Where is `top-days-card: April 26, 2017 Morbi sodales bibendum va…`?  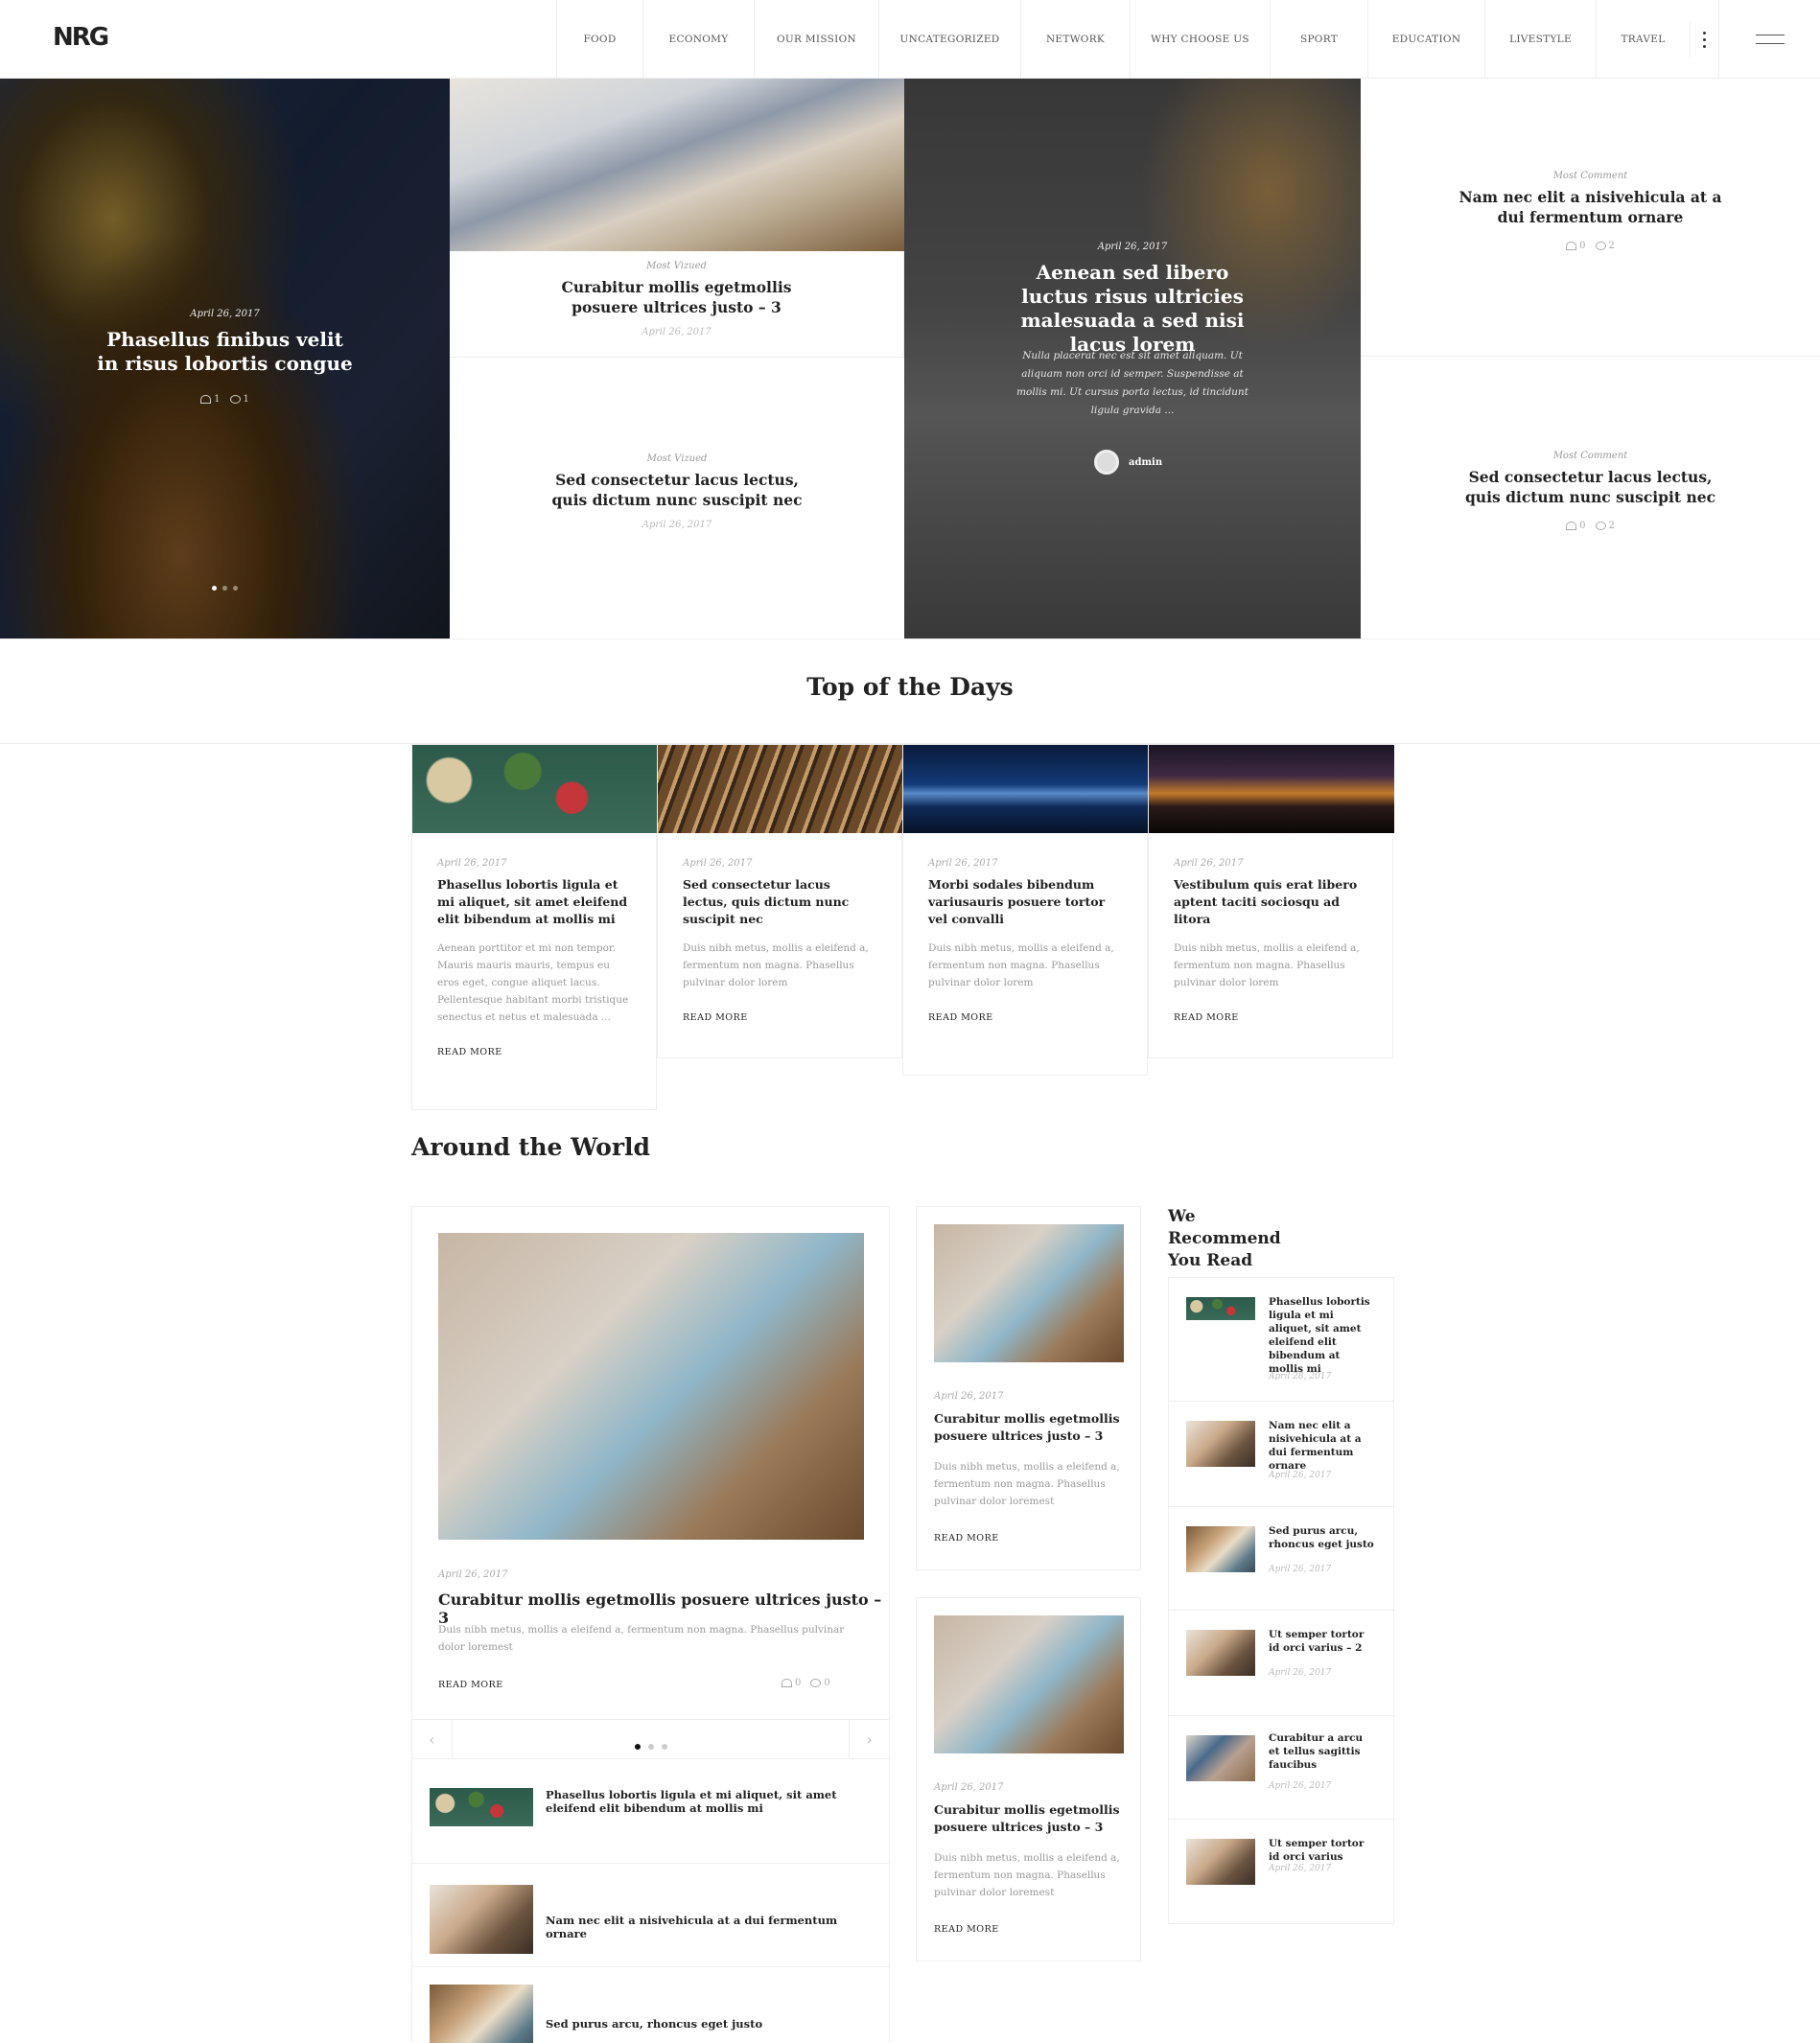 top-days-card: April 26, 2017 Morbi sodales bibendum va… is located at coordinates (1025, 910).